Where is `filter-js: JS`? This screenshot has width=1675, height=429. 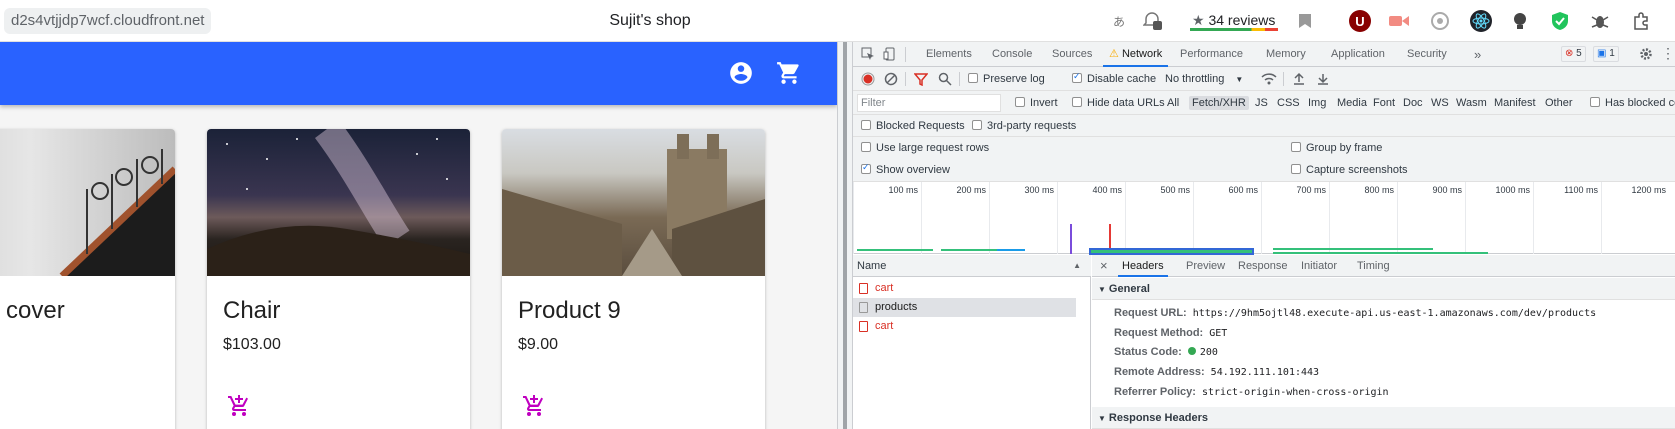 filter-js: JS is located at coordinates (1261, 103).